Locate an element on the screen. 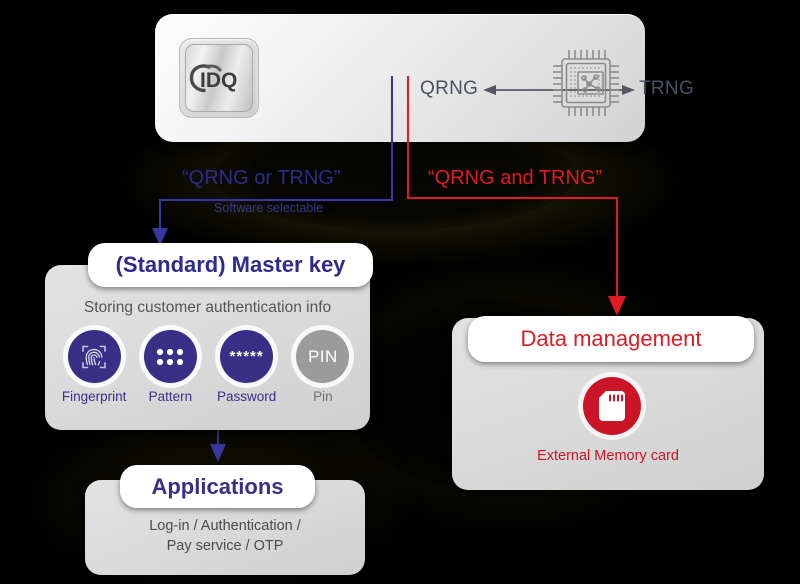 Image resolution: width=800 pixels, height=584 pixels. data-management-title: Data management is located at coordinates (611, 338).